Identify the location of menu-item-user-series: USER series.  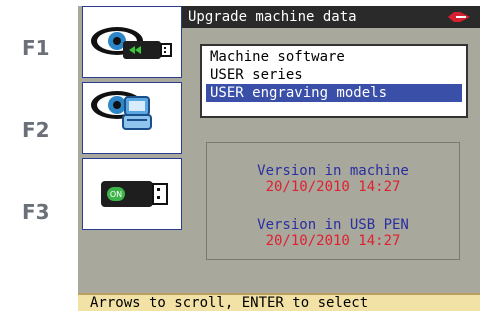
(334, 75).